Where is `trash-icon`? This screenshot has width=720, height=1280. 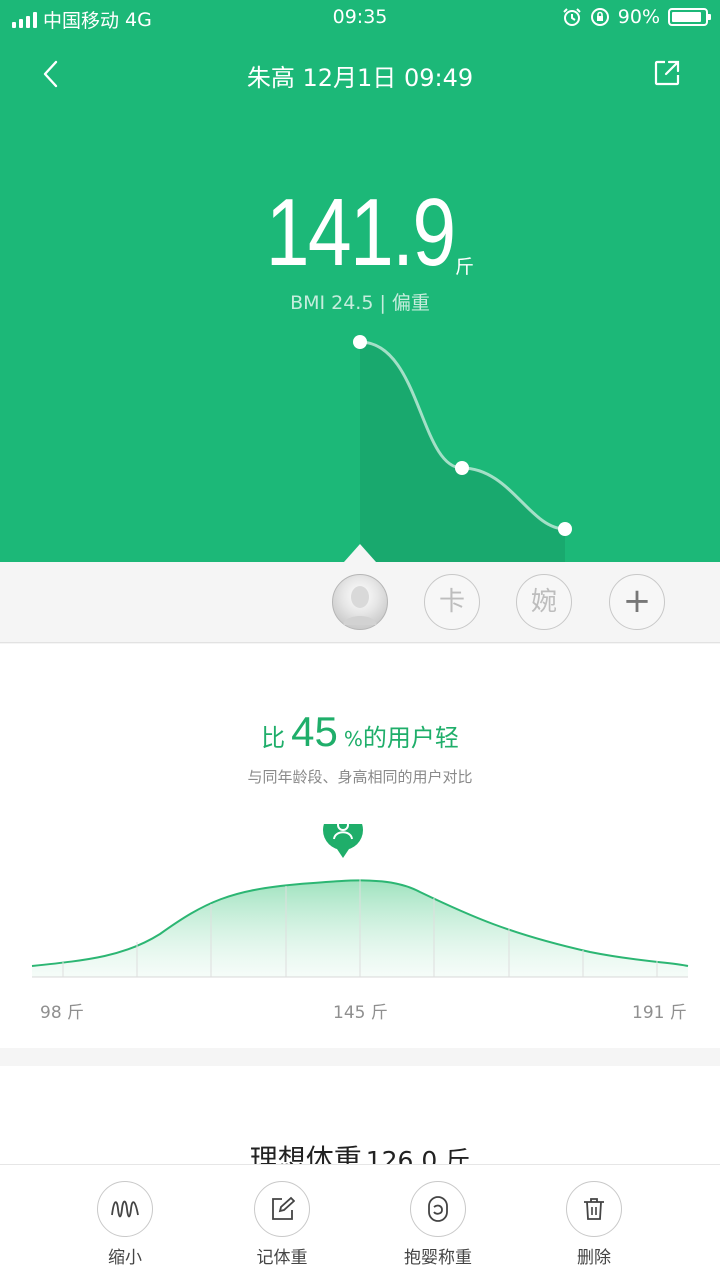
trash-icon is located at coordinates (594, 1209).